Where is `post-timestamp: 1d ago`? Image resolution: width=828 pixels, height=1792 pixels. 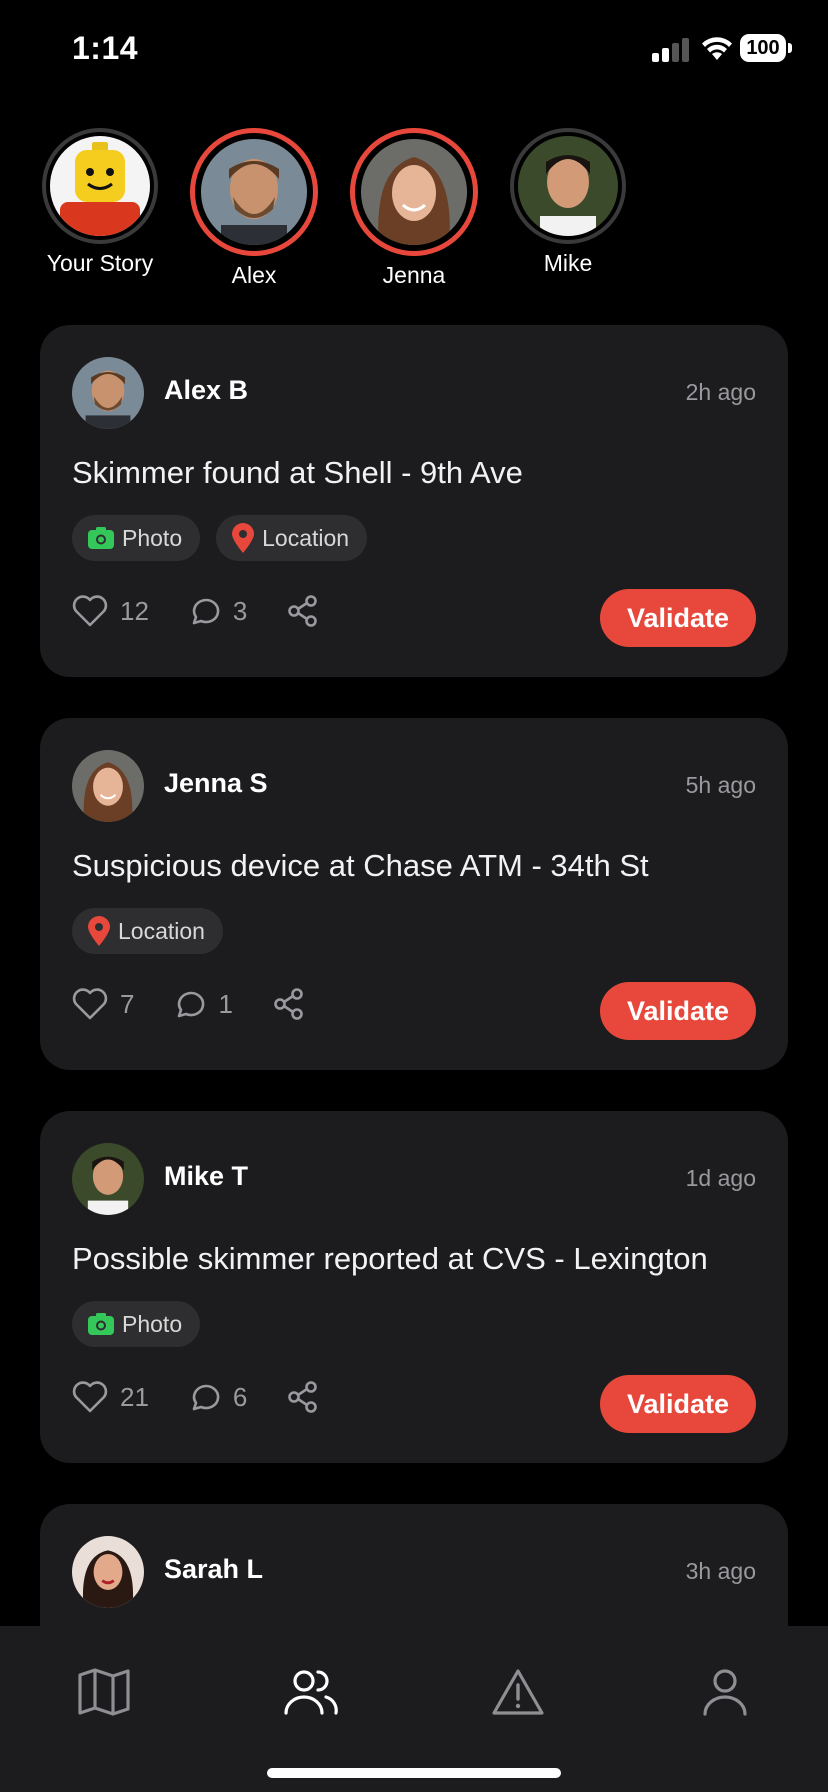
post-timestamp: 1d ago is located at coordinates (720, 1178).